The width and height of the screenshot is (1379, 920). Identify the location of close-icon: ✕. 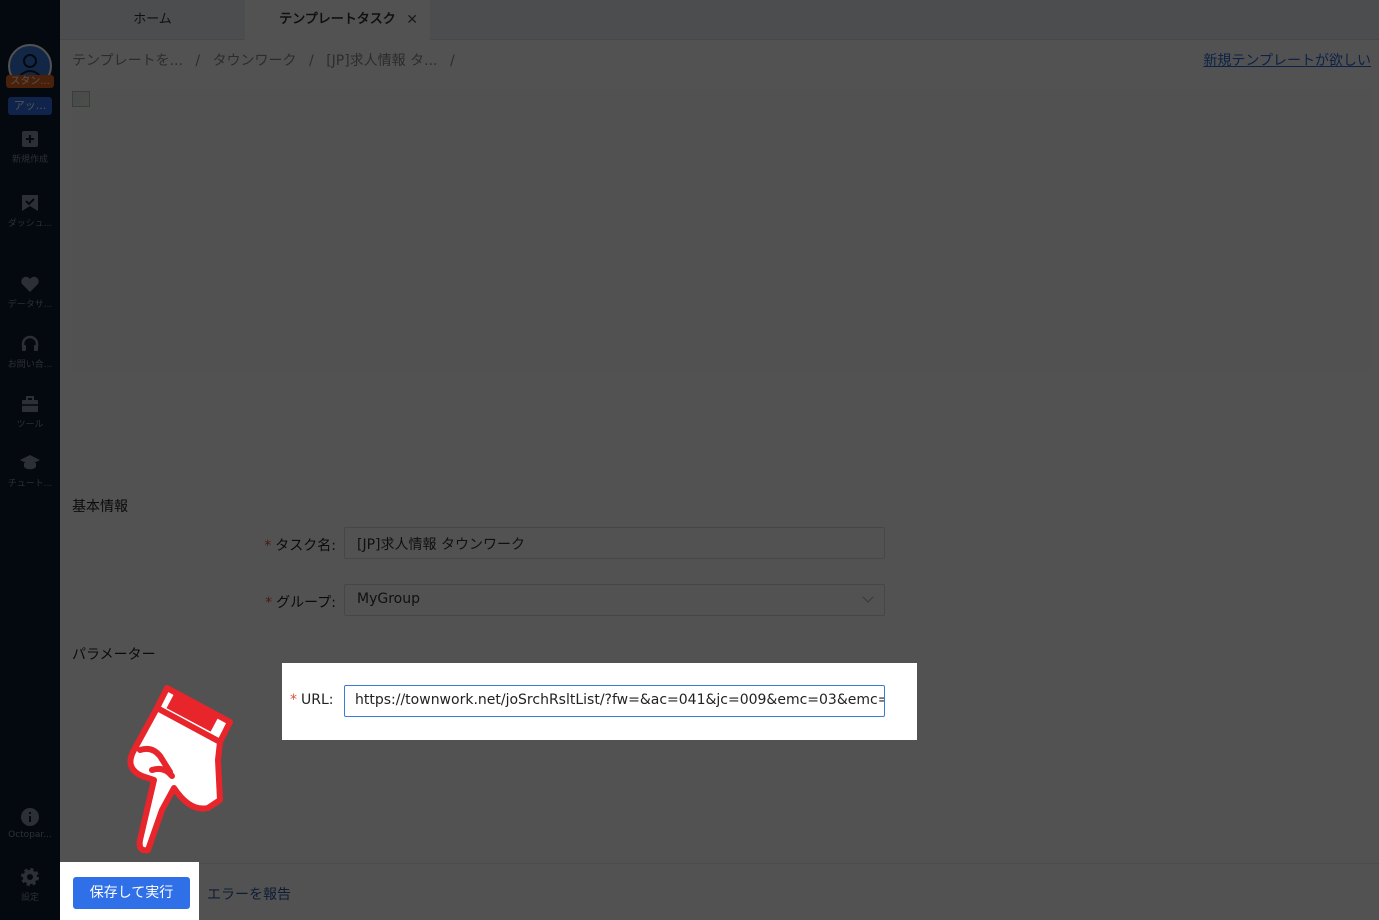
(412, 20).